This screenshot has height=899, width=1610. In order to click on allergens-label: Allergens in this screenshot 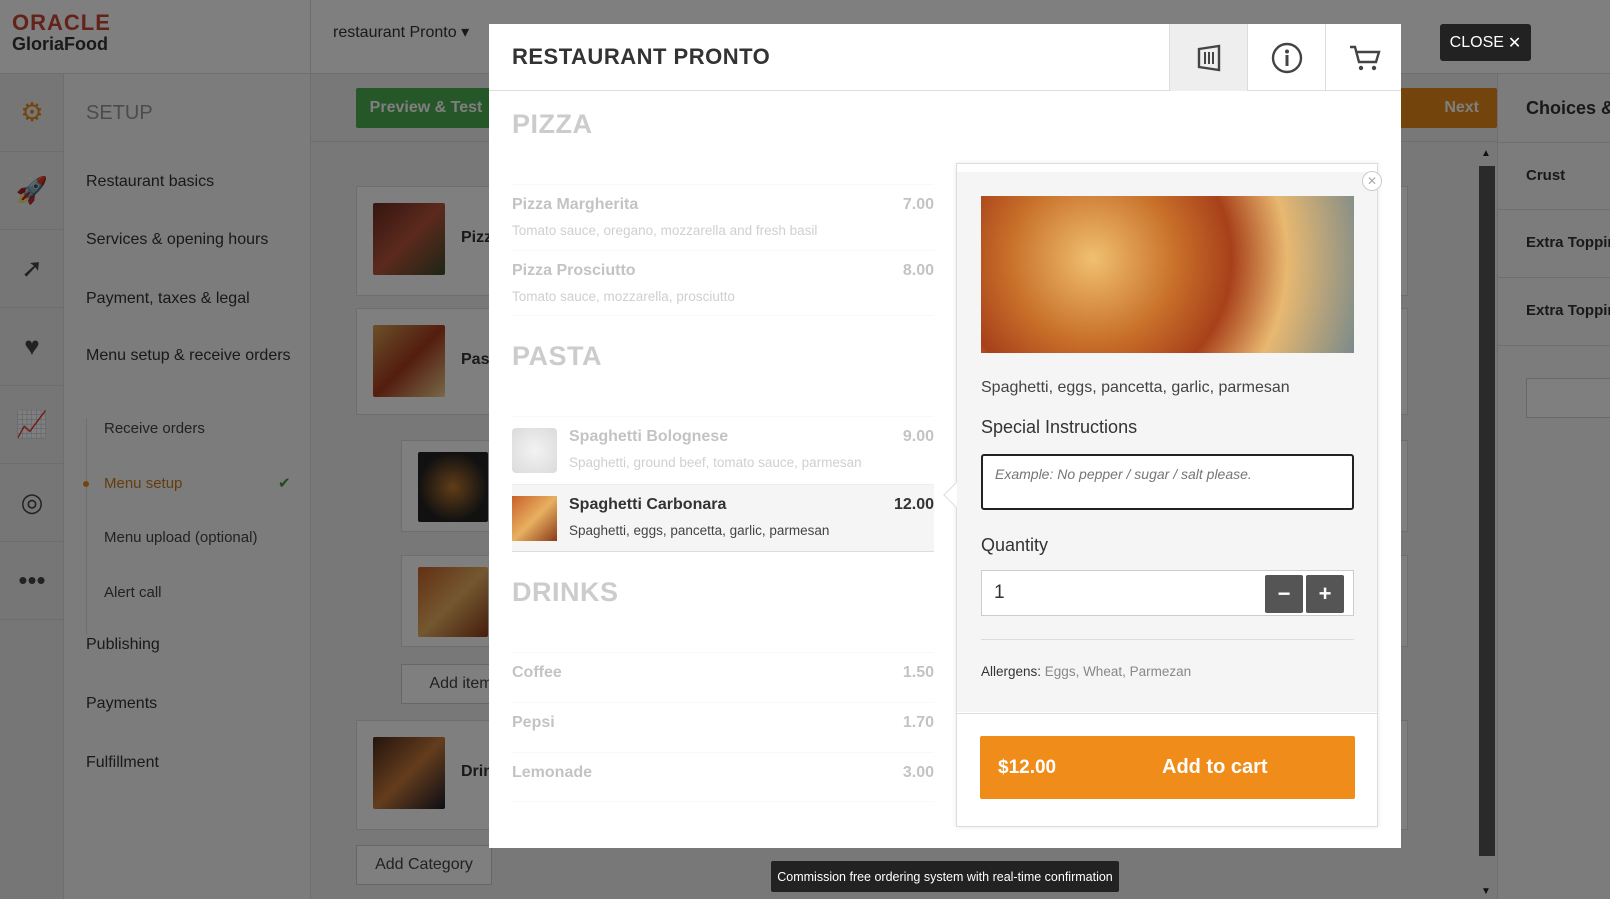, I will do `click(1009, 671)`.